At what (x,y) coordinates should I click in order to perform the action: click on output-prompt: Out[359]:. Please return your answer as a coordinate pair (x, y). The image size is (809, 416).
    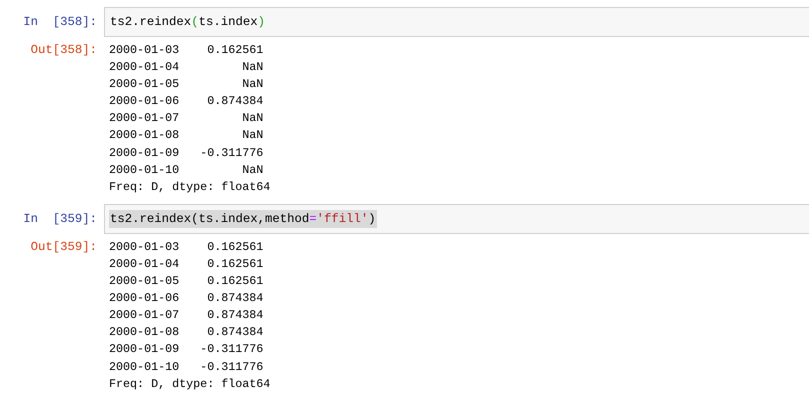
    Looking at the image, I should click on (64, 247).